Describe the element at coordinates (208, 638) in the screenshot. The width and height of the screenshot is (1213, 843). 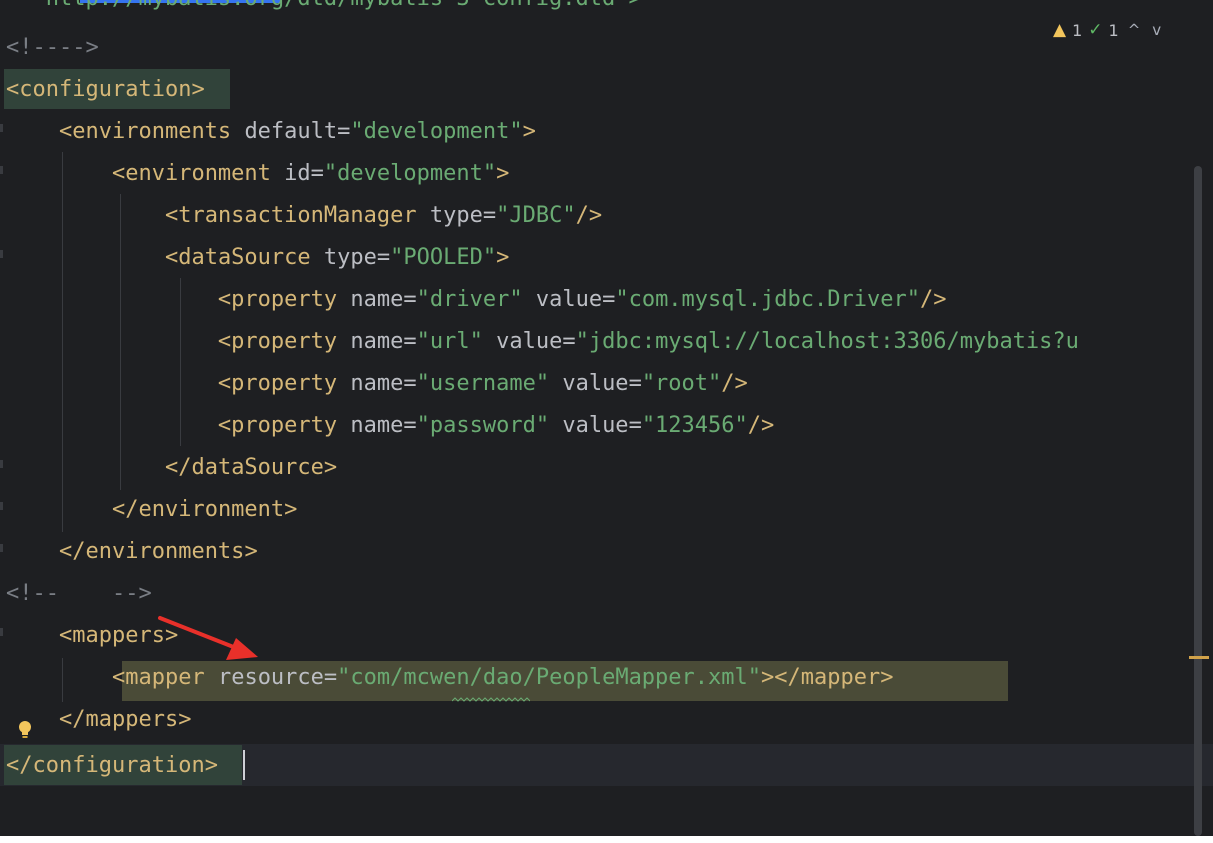
I see `red-arrow-annotation` at that location.